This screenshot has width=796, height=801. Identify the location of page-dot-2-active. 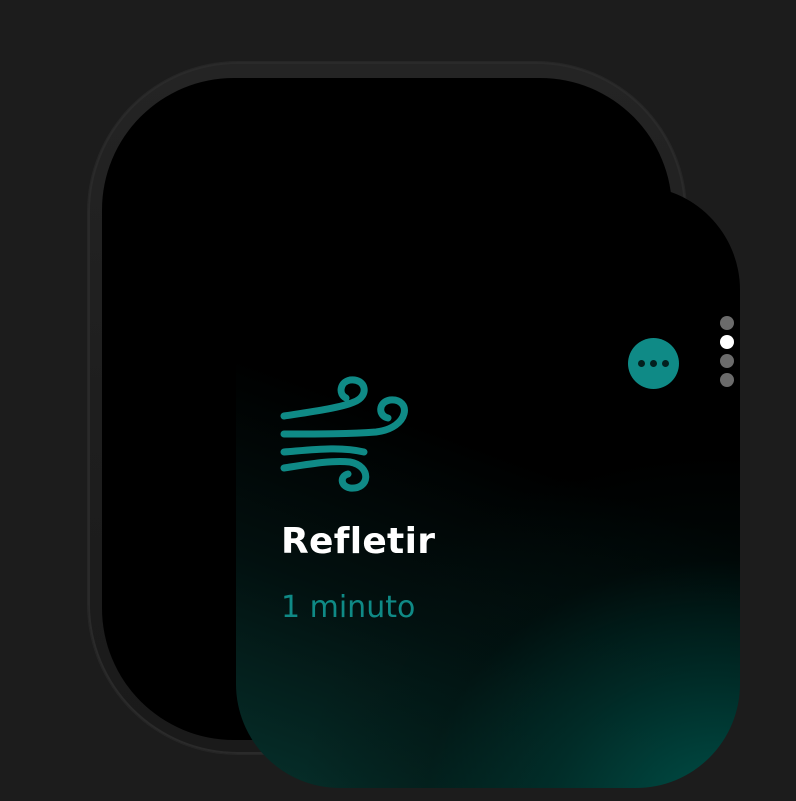
(727, 342).